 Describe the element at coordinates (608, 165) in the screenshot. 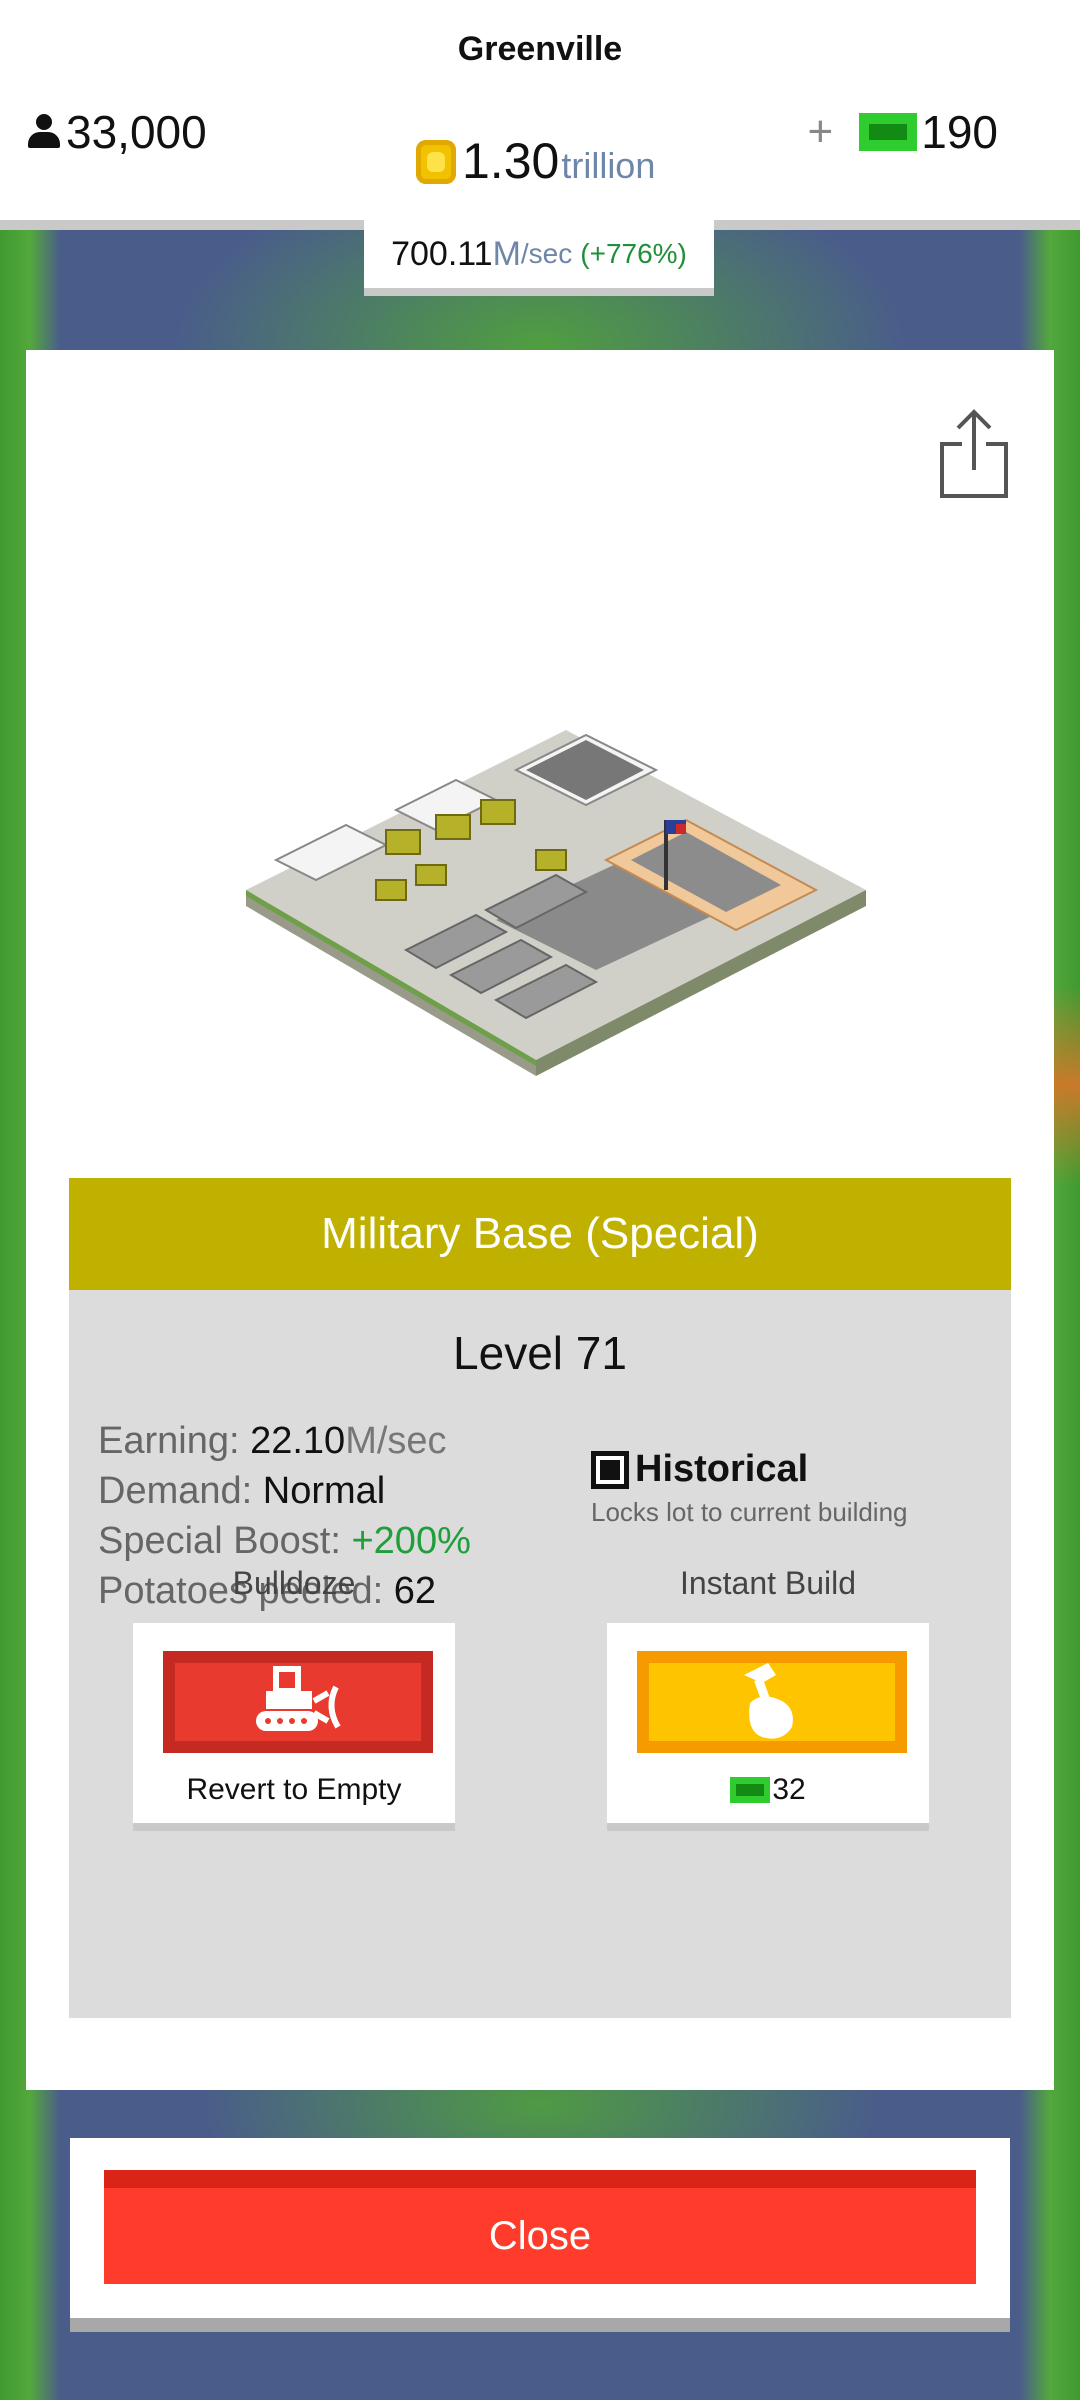

I see `coins-unit: trillion` at that location.